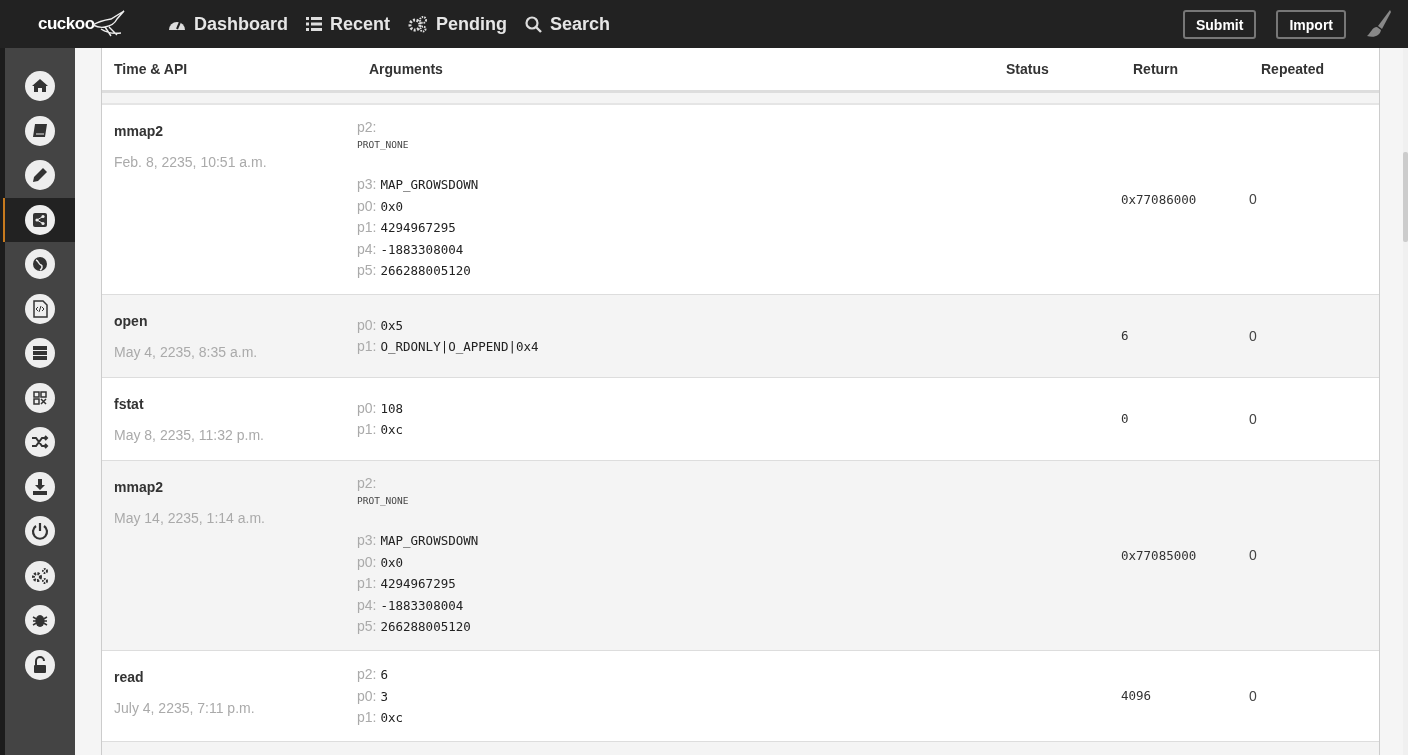  I want to click on home-icon, so click(40, 86).